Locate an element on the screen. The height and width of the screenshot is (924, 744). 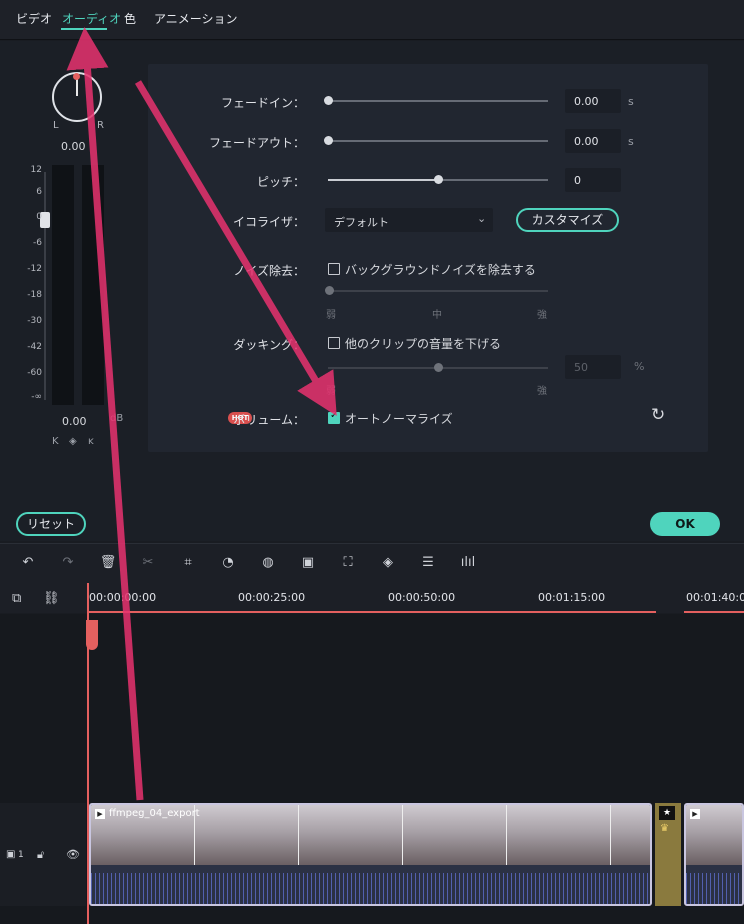
reset-button: リセット is located at coordinates (51, 524).